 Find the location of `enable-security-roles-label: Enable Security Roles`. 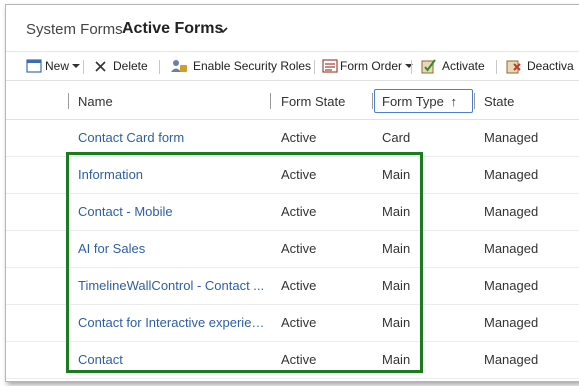

enable-security-roles-label: Enable Security Roles is located at coordinates (252, 66).